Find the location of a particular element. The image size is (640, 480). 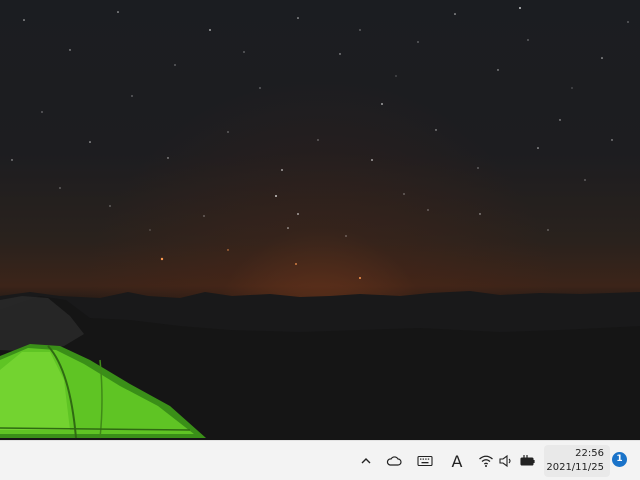

input-method-icon: A is located at coordinates (457, 461).